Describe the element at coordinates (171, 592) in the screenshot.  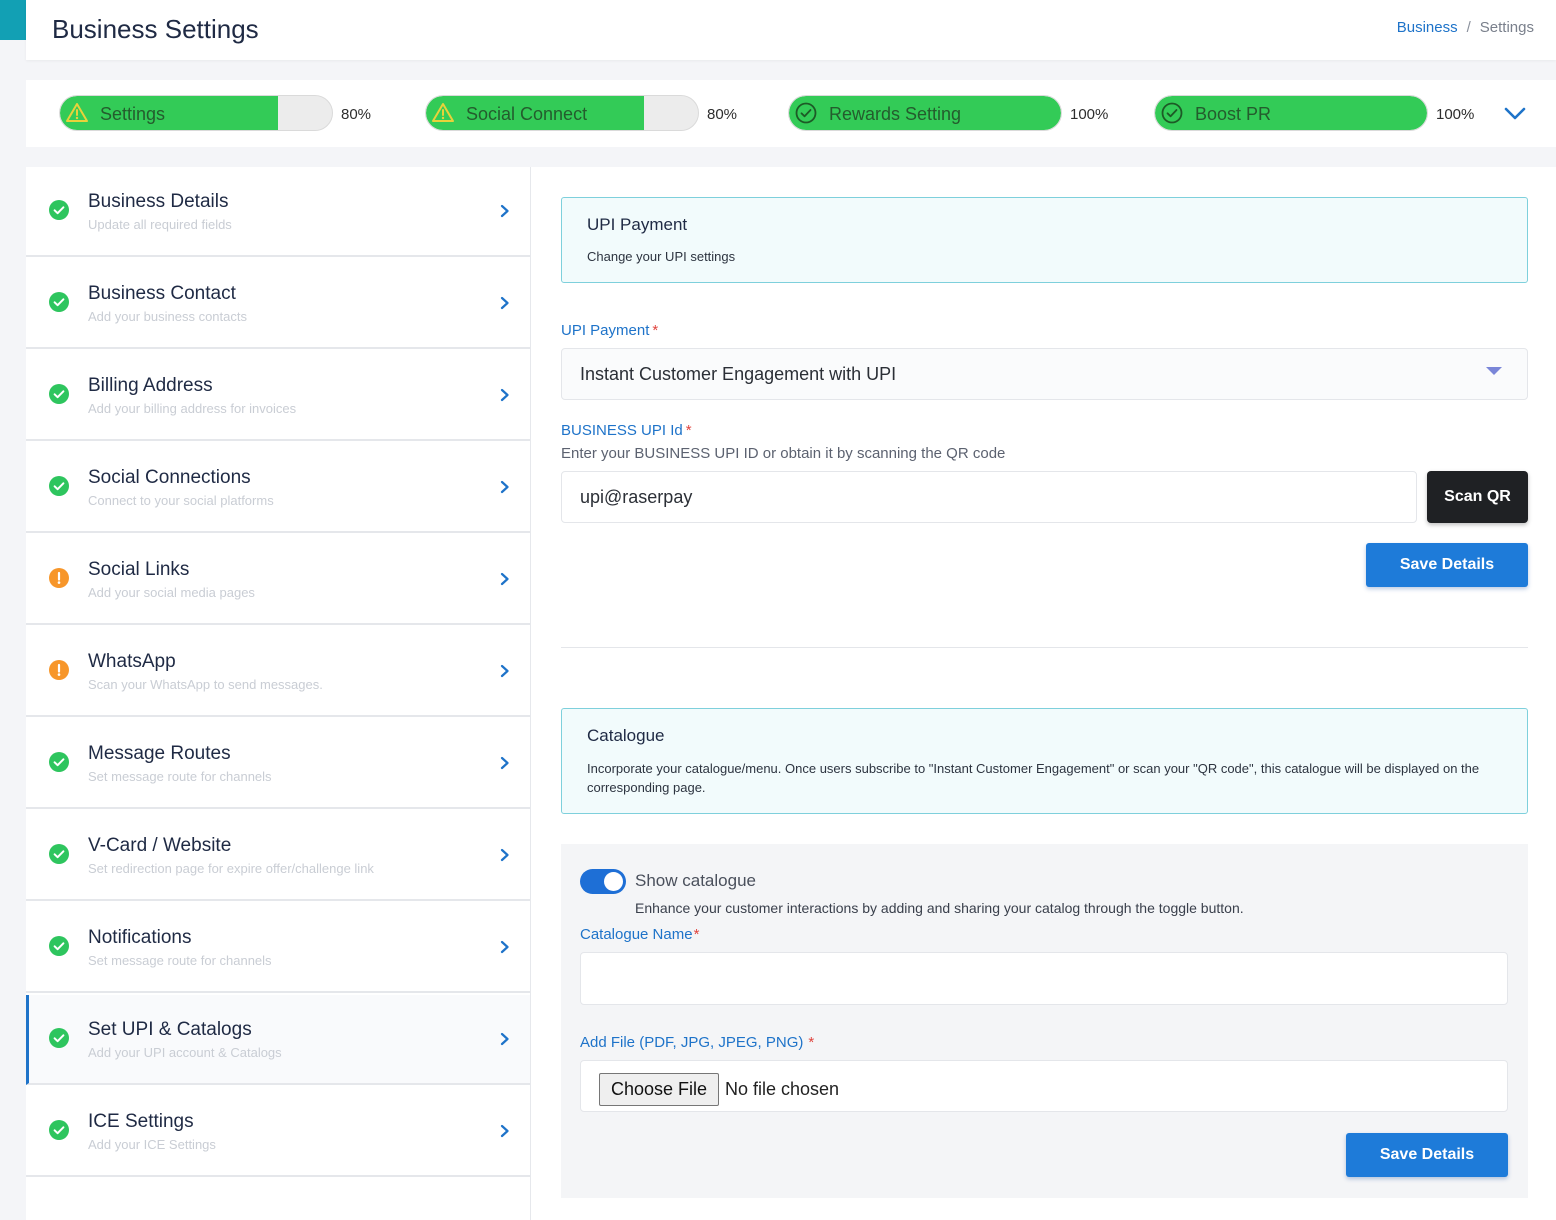
I see `sidebar-item-subtitle: Add your social media pages` at that location.